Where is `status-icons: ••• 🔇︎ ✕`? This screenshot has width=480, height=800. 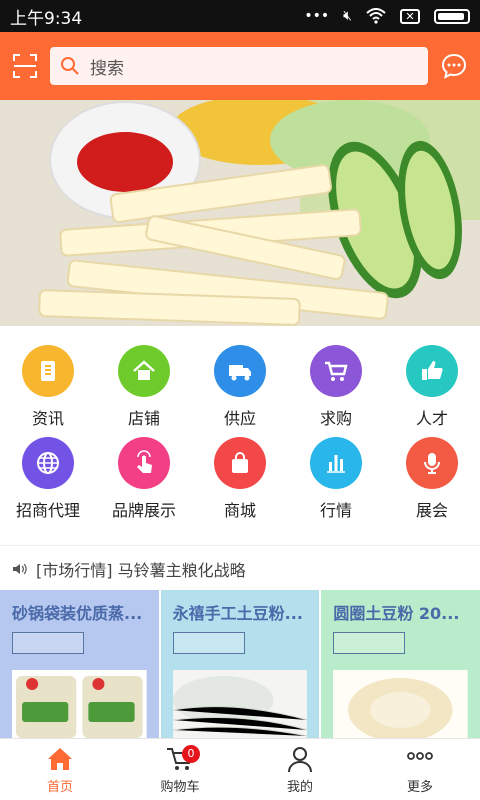
status-icons: ••• 🔇︎ ✕ is located at coordinates (387, 16).